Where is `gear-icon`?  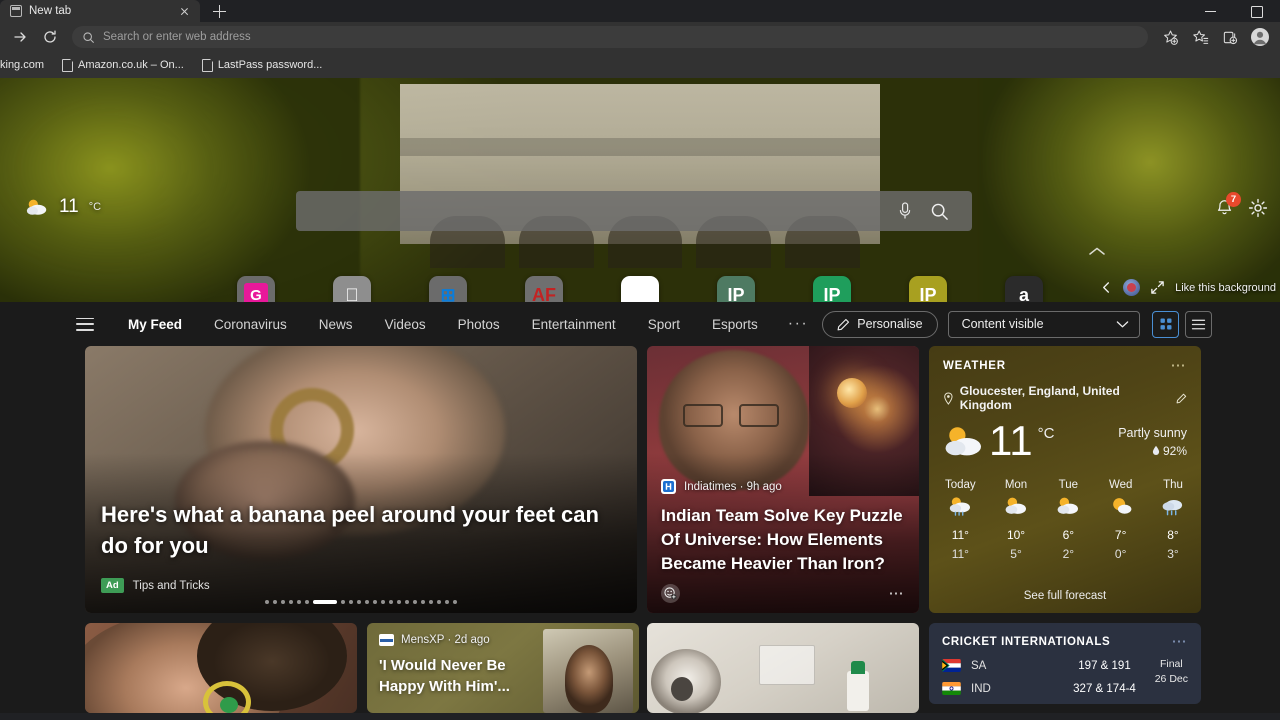
gear-icon is located at coordinates (1258, 210).